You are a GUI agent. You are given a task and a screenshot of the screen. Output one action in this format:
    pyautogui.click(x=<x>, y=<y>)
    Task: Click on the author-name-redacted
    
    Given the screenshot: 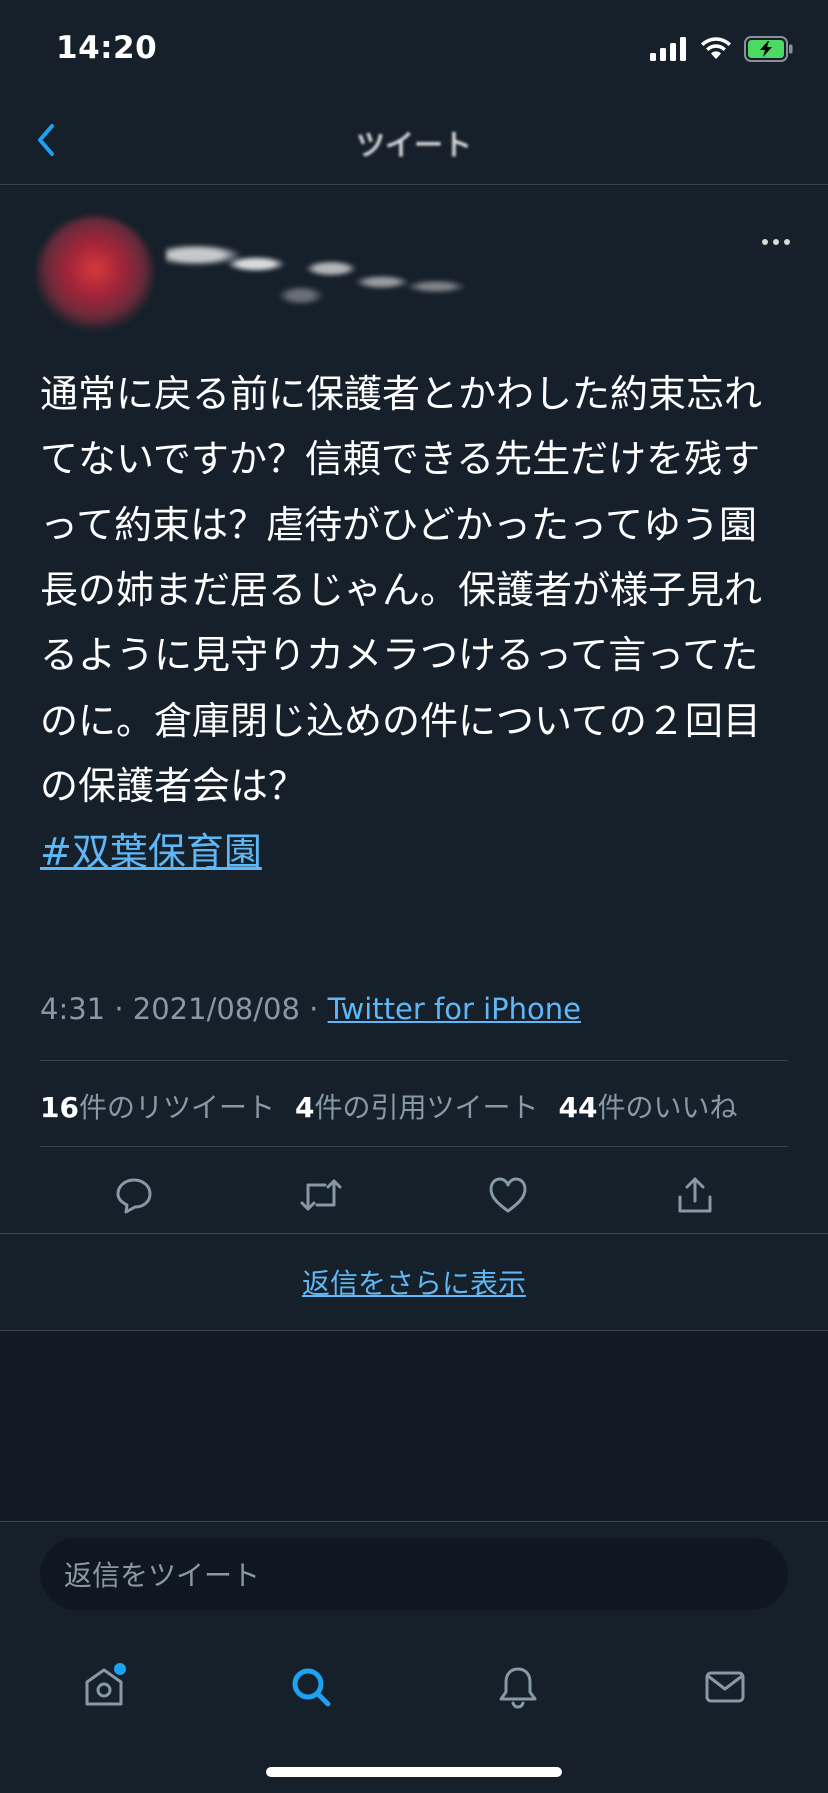 What is the action you would take?
    pyautogui.click(x=316, y=273)
    